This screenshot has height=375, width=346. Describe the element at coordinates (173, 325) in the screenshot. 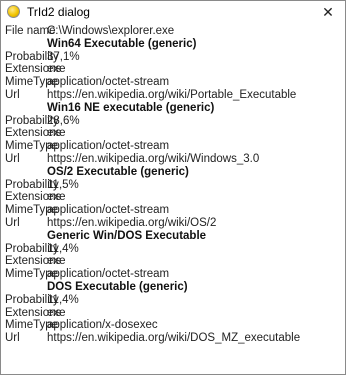

I see `result-mimetype-row: MimeType application/x-dosexec` at that location.